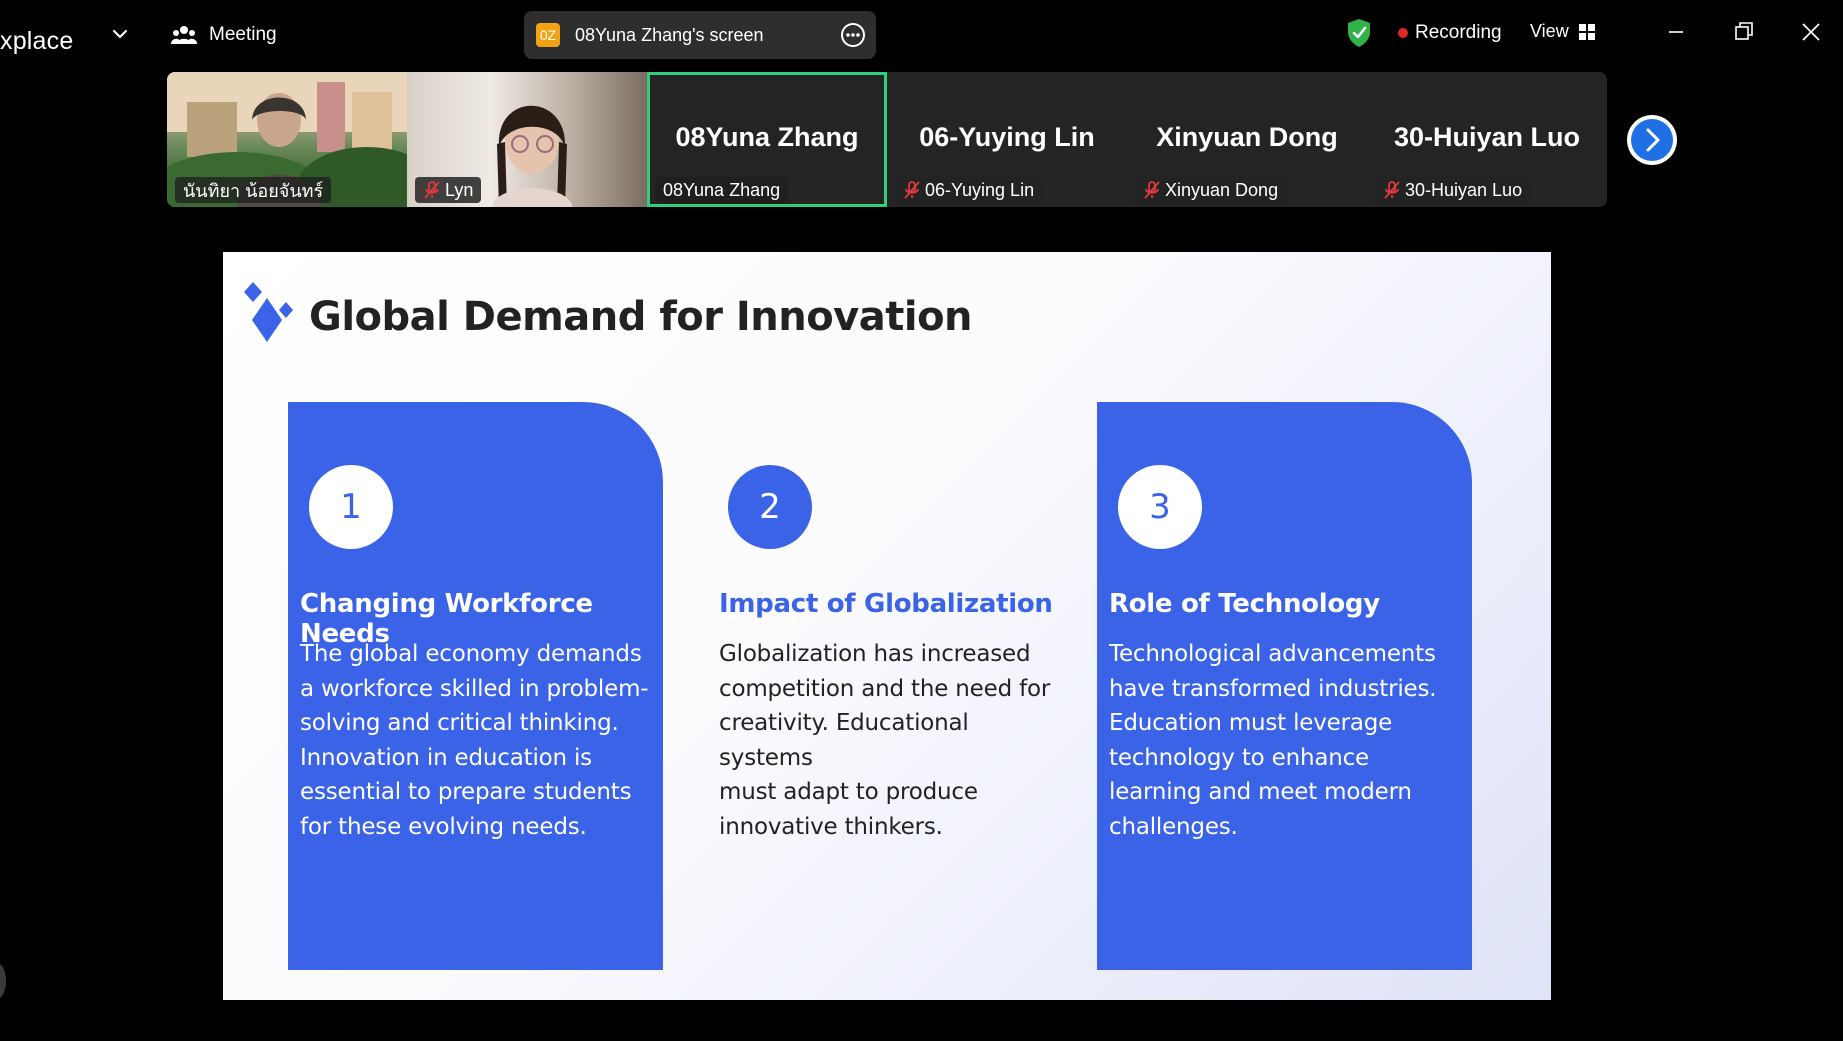  Describe the element at coordinates (1007, 137) in the screenshot. I see `participant-display-name: 06-Yuying Lin` at that location.